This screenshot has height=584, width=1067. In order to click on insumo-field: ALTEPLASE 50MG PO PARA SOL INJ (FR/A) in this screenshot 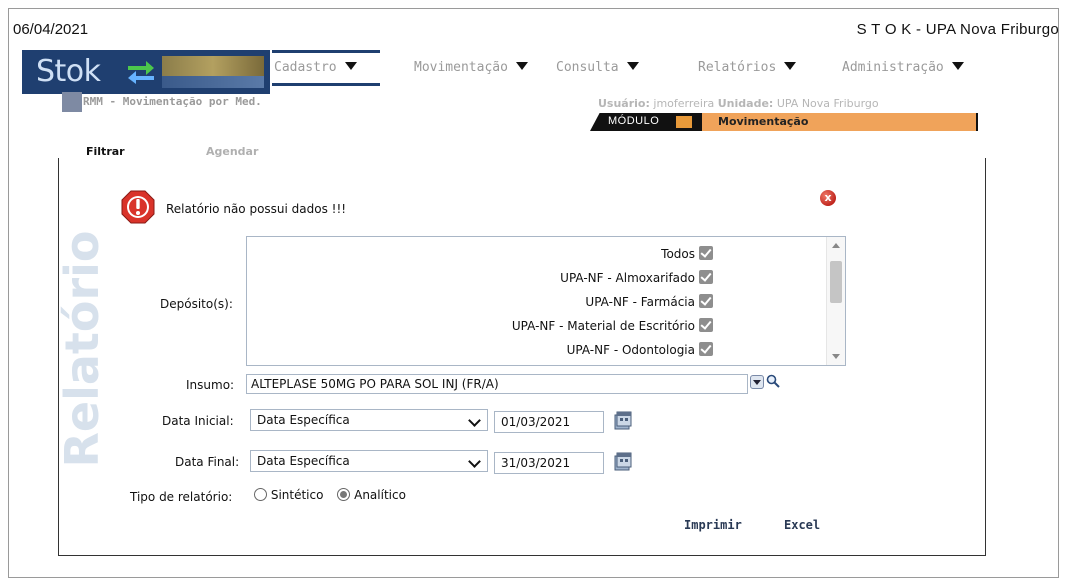, I will do `click(497, 384)`.